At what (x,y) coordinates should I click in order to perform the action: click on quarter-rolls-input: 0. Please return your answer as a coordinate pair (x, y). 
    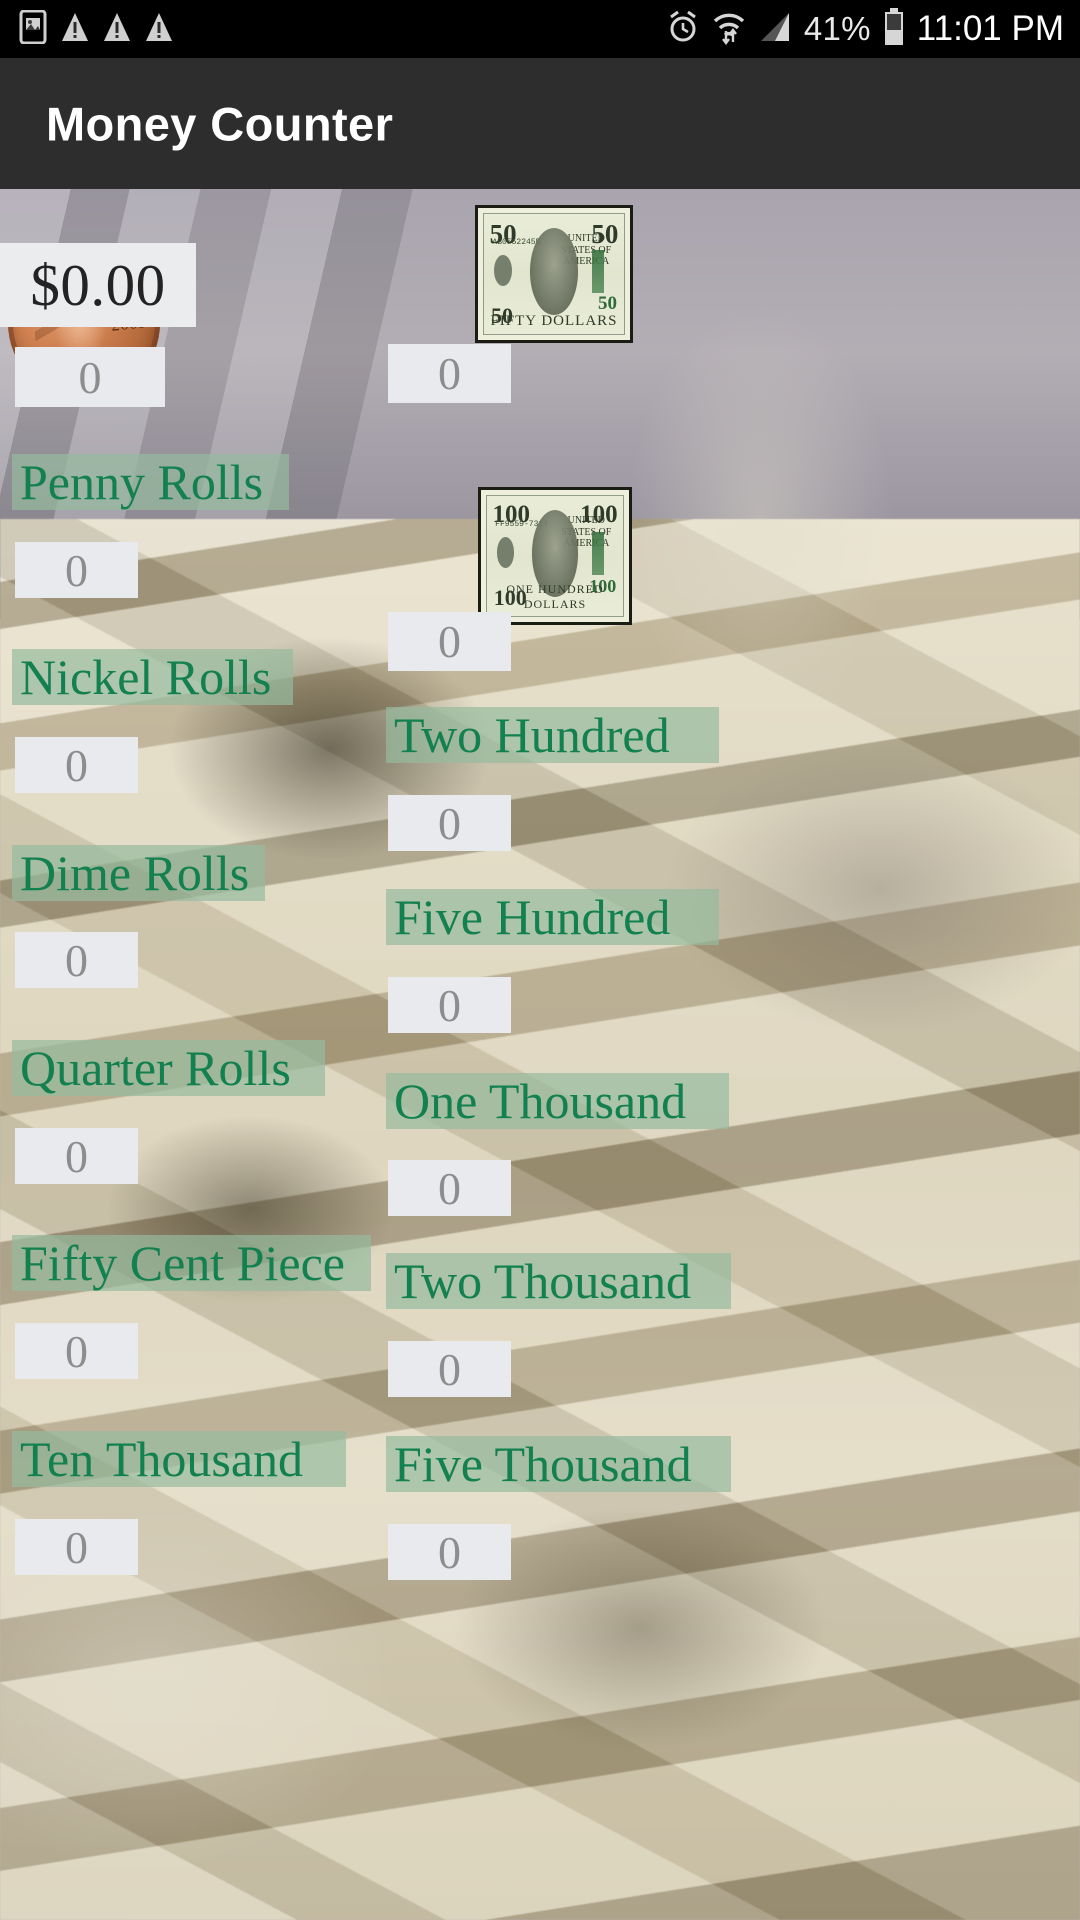
    Looking at the image, I should click on (76, 1156).